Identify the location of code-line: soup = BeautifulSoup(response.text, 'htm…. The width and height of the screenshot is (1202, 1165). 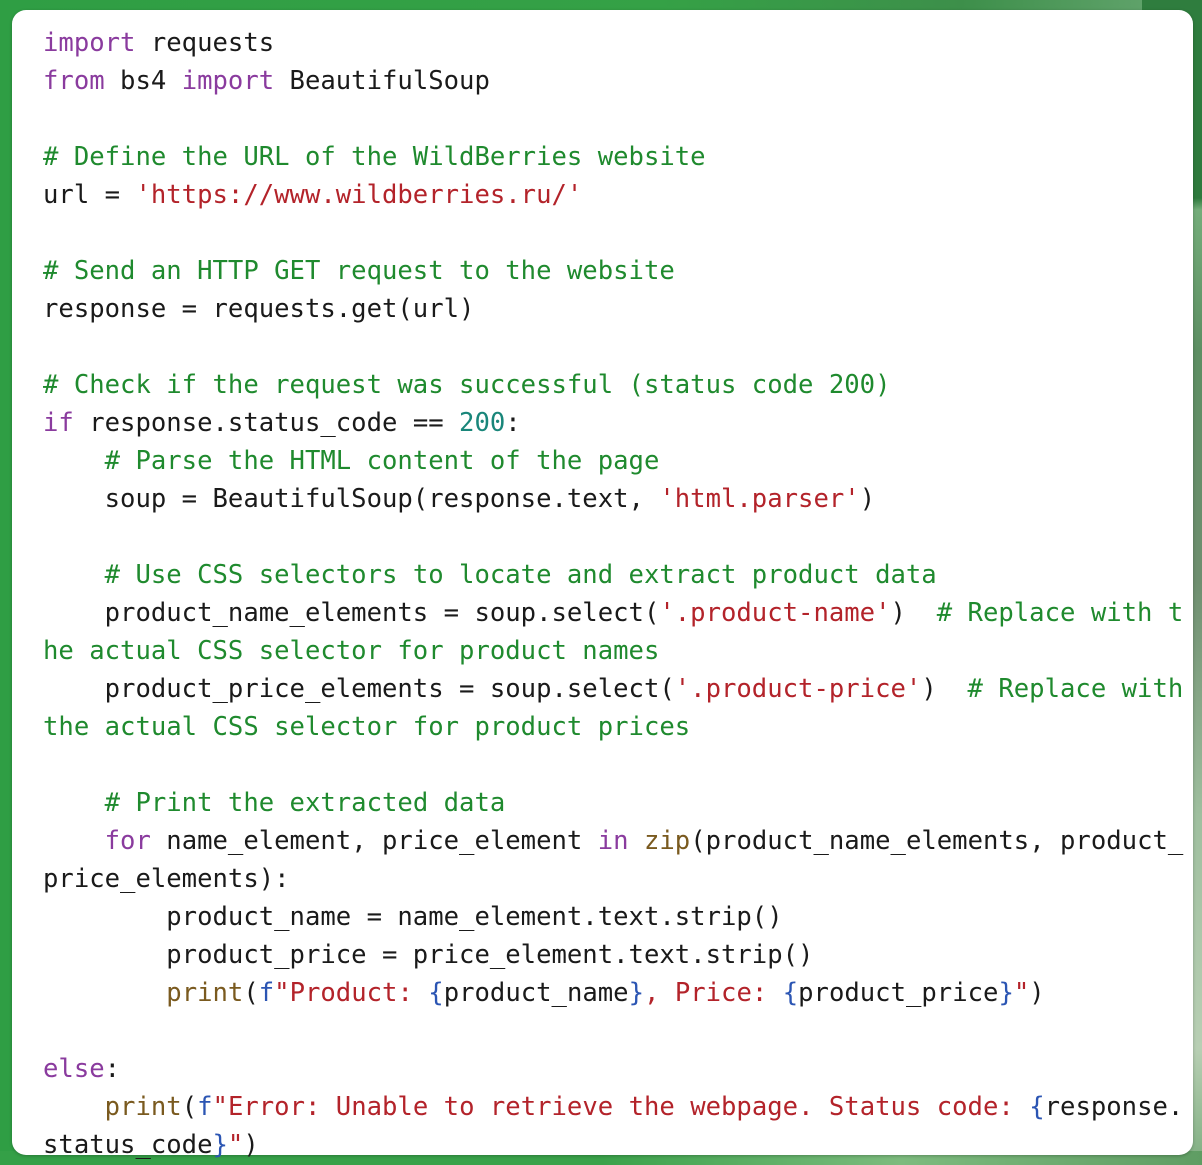
(613, 499).